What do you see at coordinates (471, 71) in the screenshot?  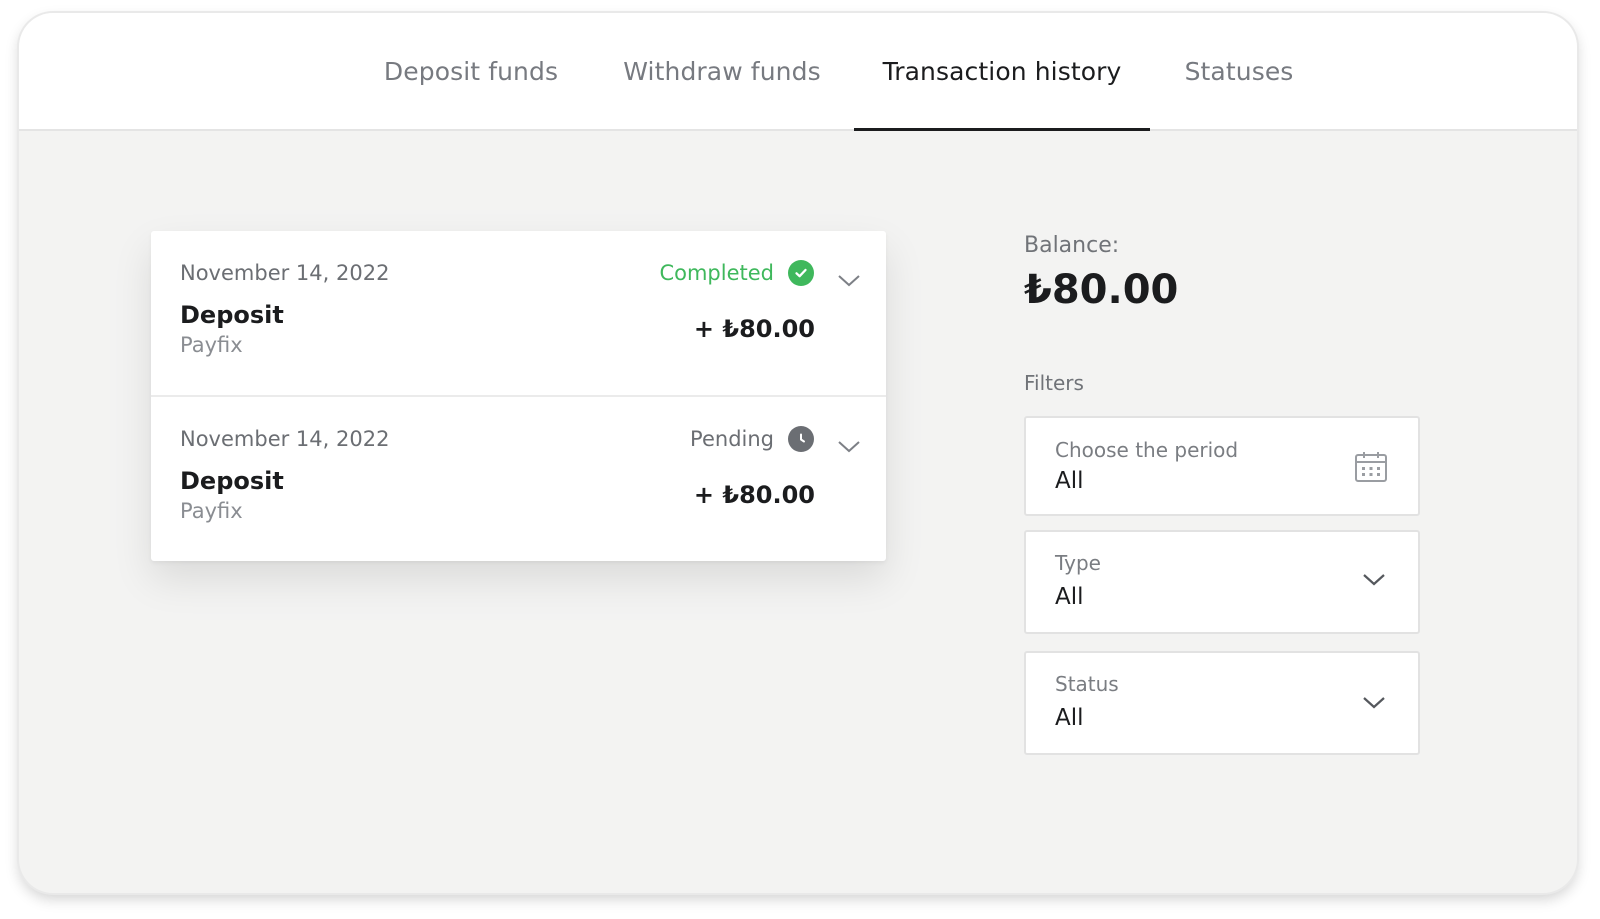 I see `tab-deposit-funds: Deposit funds` at bounding box center [471, 71].